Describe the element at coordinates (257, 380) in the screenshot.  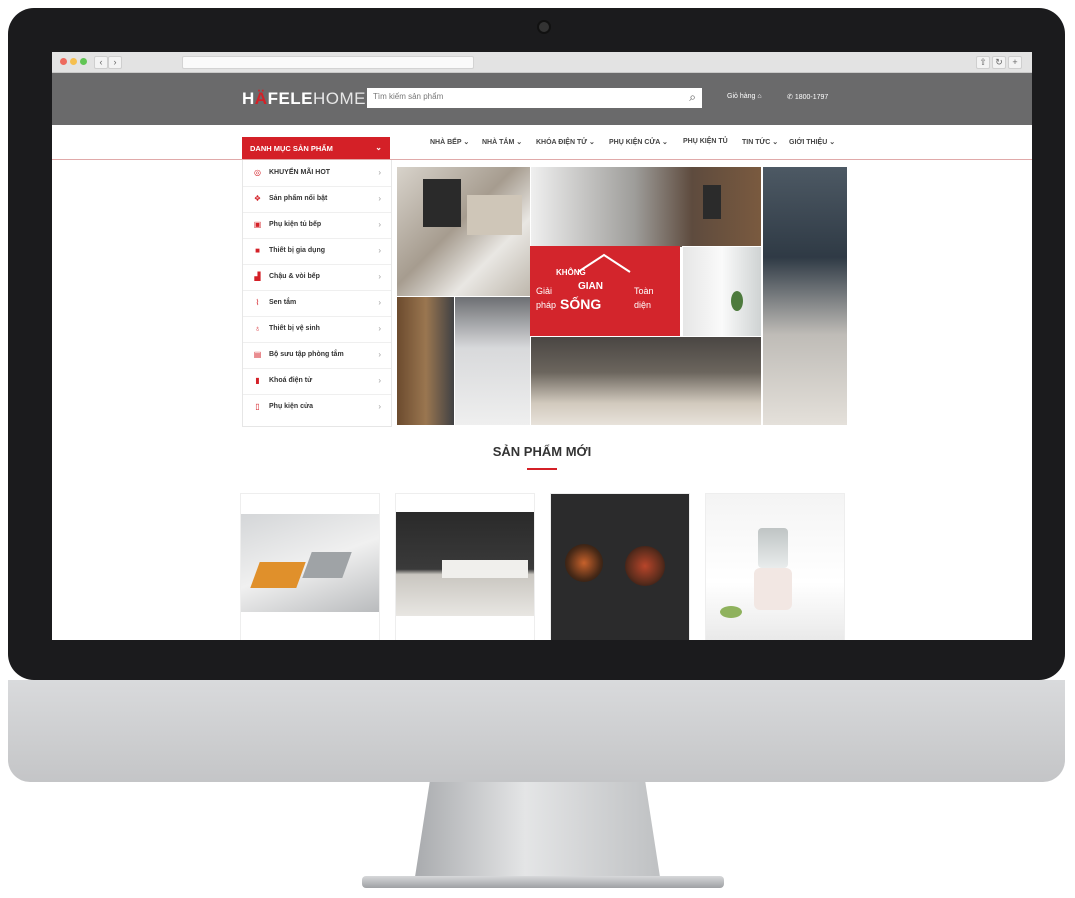
I see `lock-icon: ▮` at that location.